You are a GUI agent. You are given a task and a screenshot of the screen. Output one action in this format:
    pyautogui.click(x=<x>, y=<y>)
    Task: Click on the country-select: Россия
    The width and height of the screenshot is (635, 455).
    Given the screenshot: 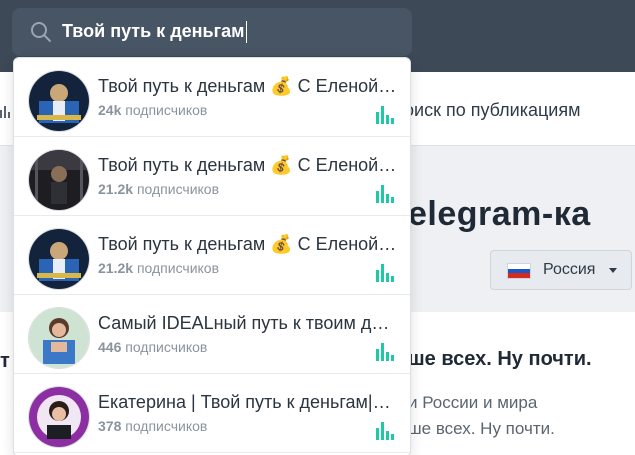 What is the action you would take?
    pyautogui.click(x=561, y=270)
    